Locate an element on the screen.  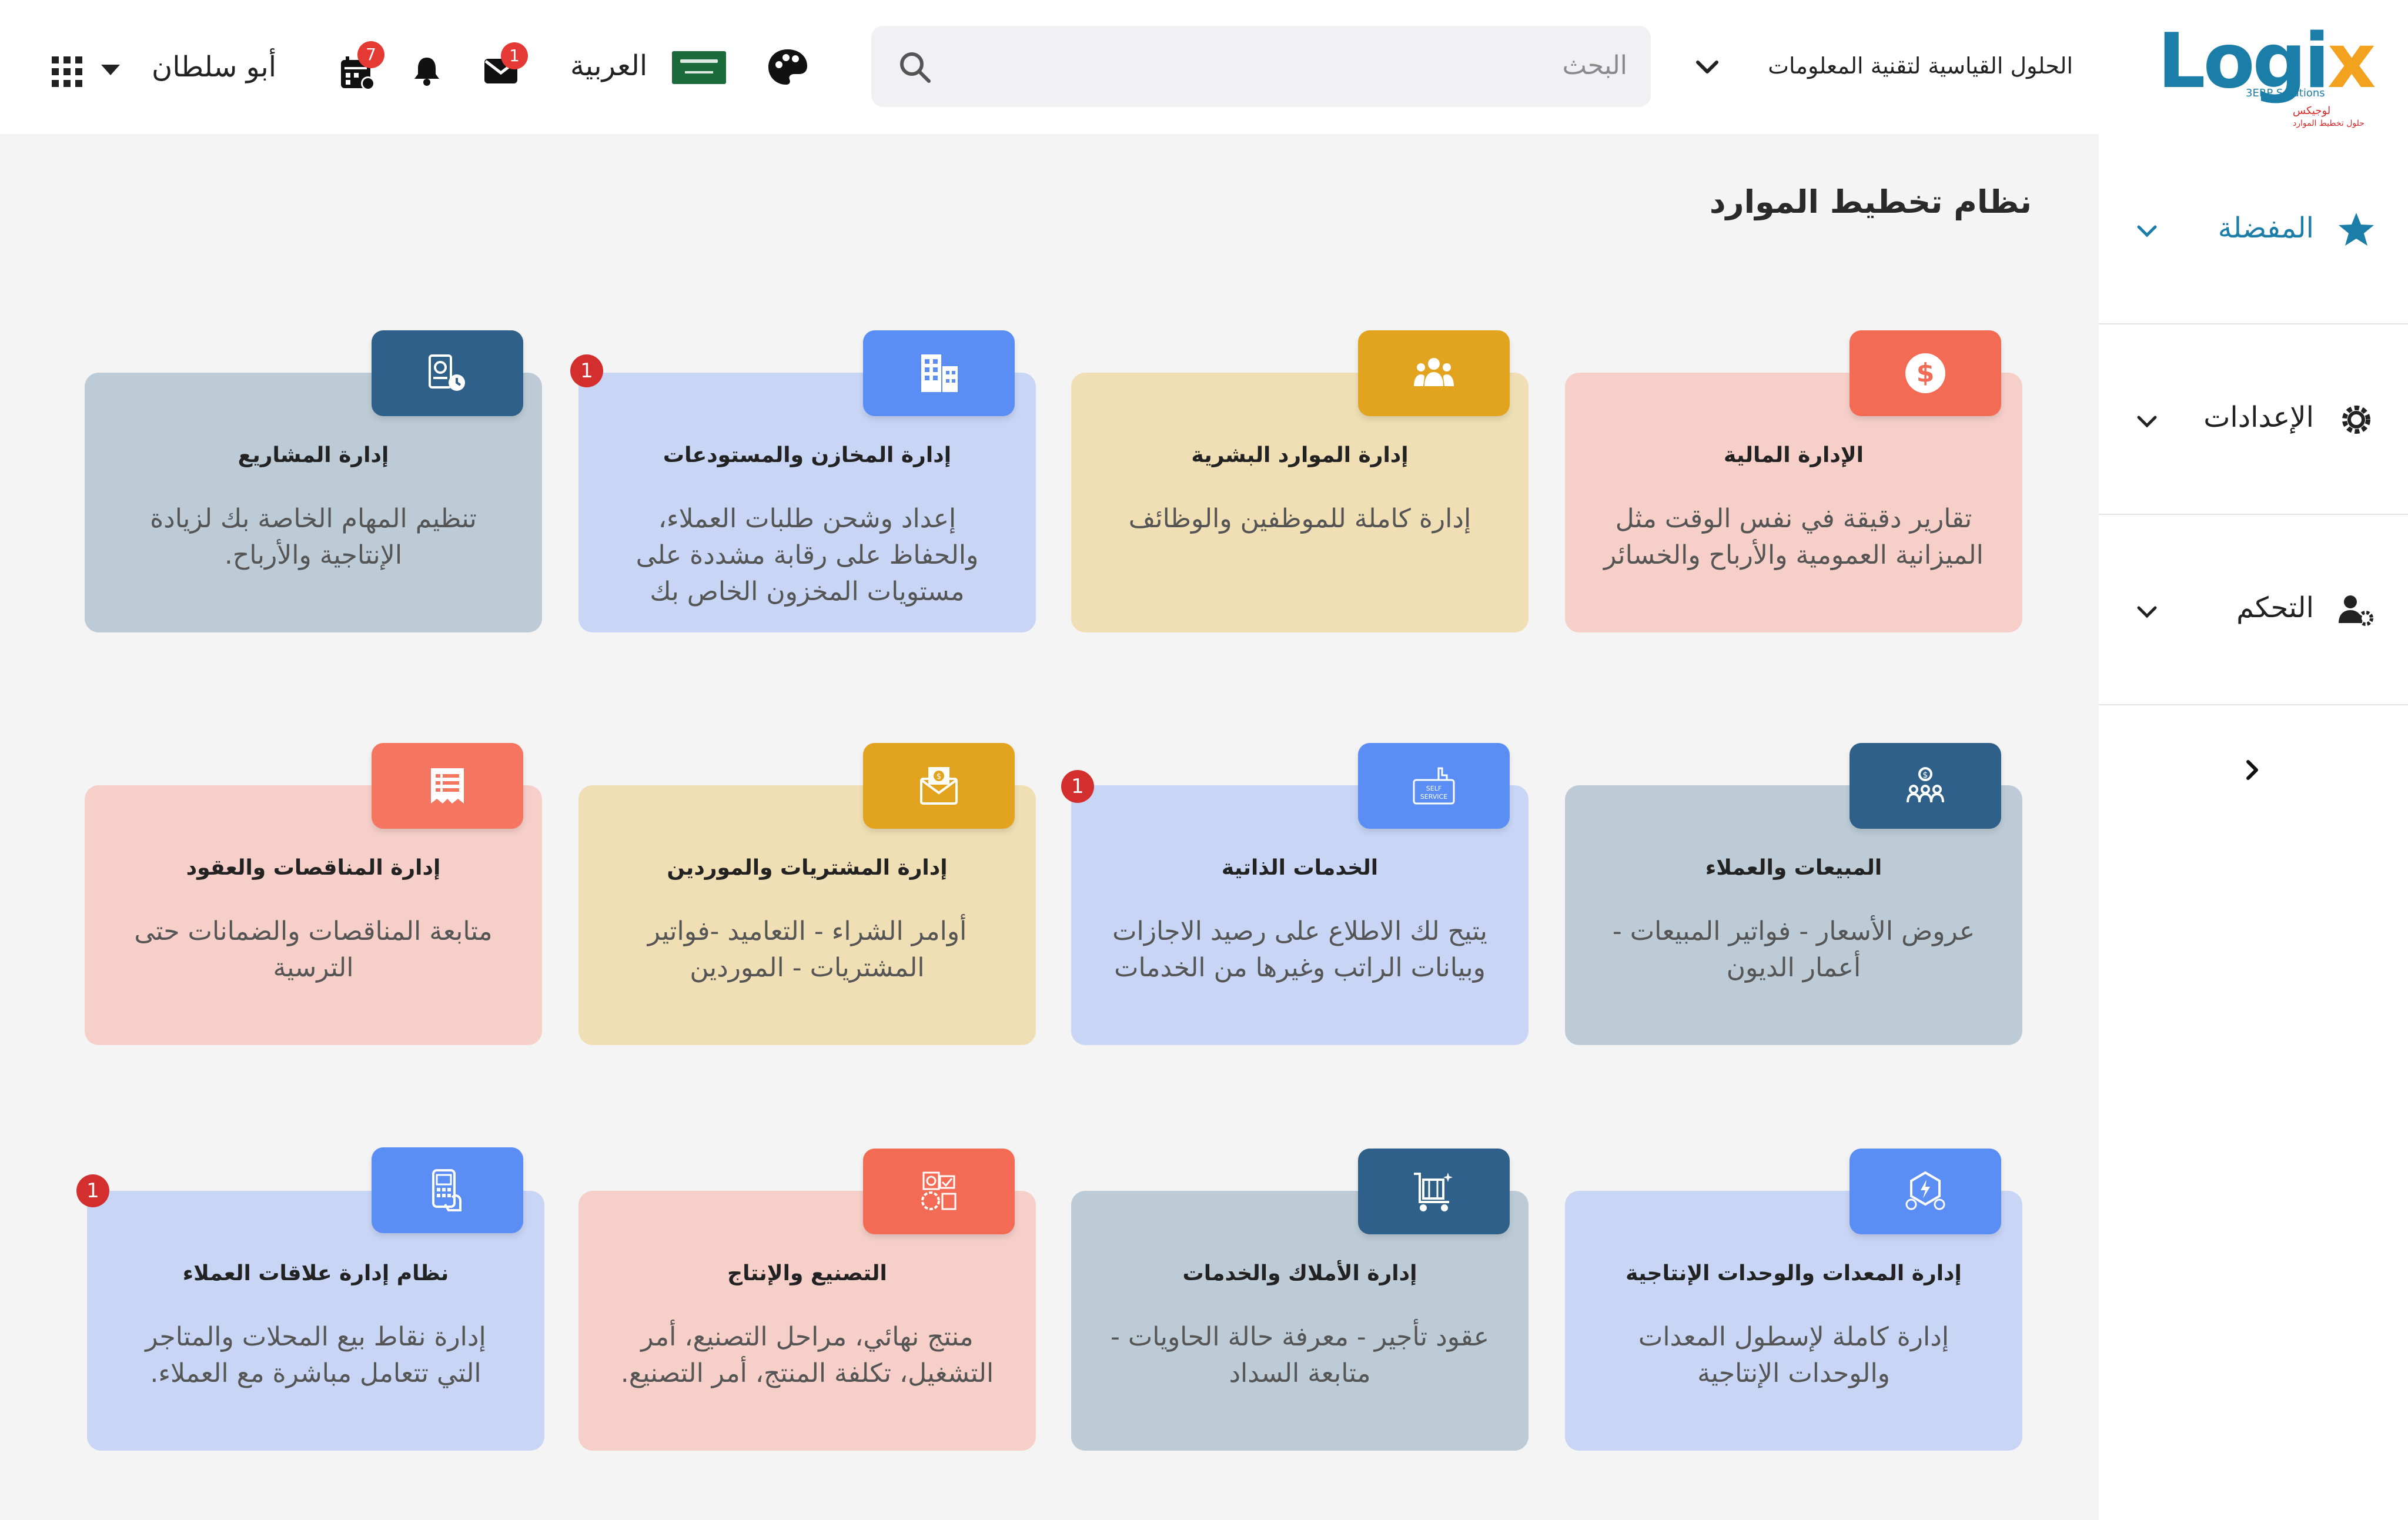
sidebar-item-label: الإعدادات is located at coordinates (2258, 417).